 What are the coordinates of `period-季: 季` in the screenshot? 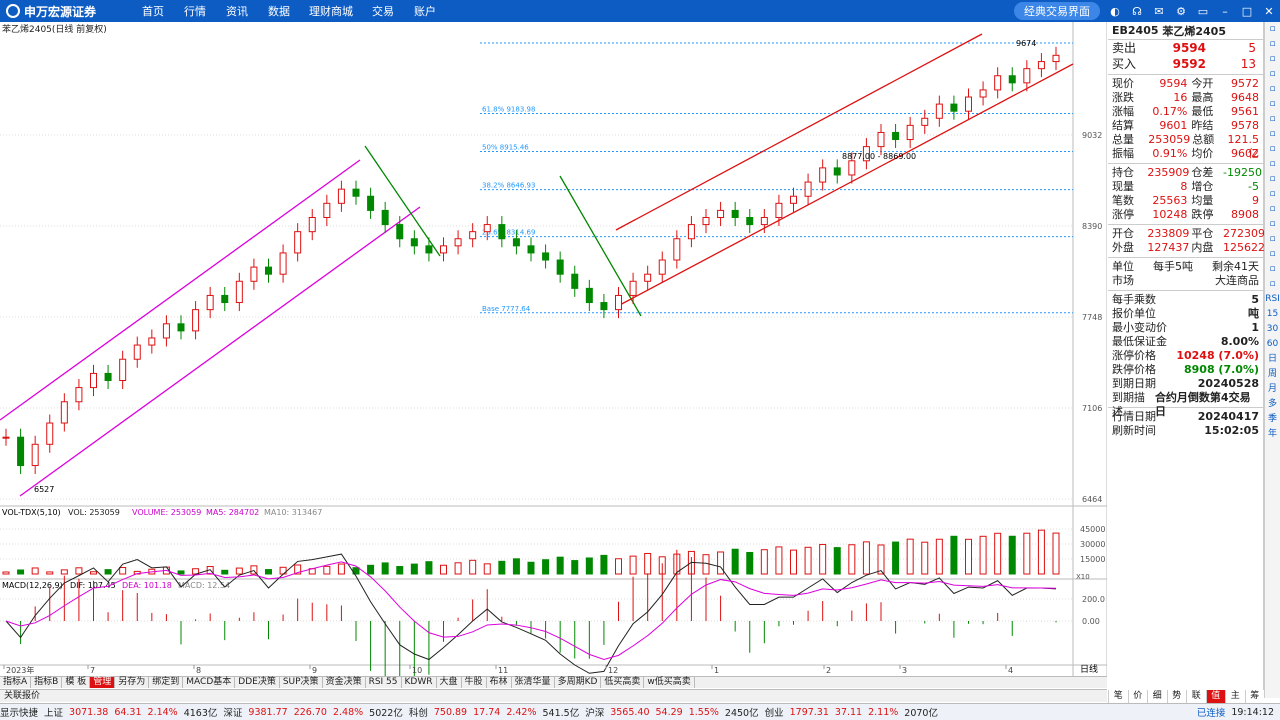 It's located at (1272, 419).